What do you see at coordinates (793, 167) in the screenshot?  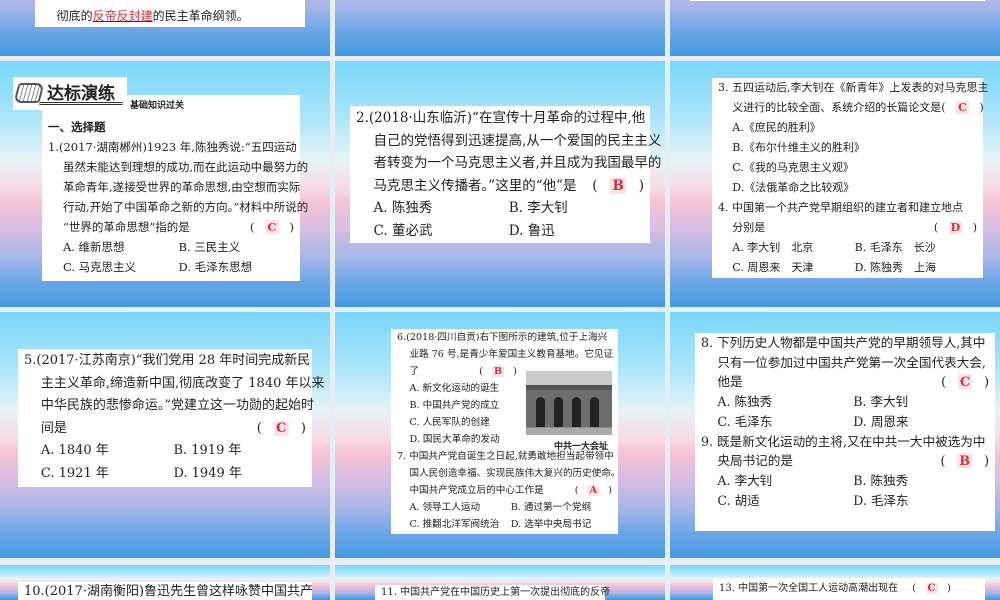 I see `question-text: C.《我的马克思主义观》` at bounding box center [793, 167].